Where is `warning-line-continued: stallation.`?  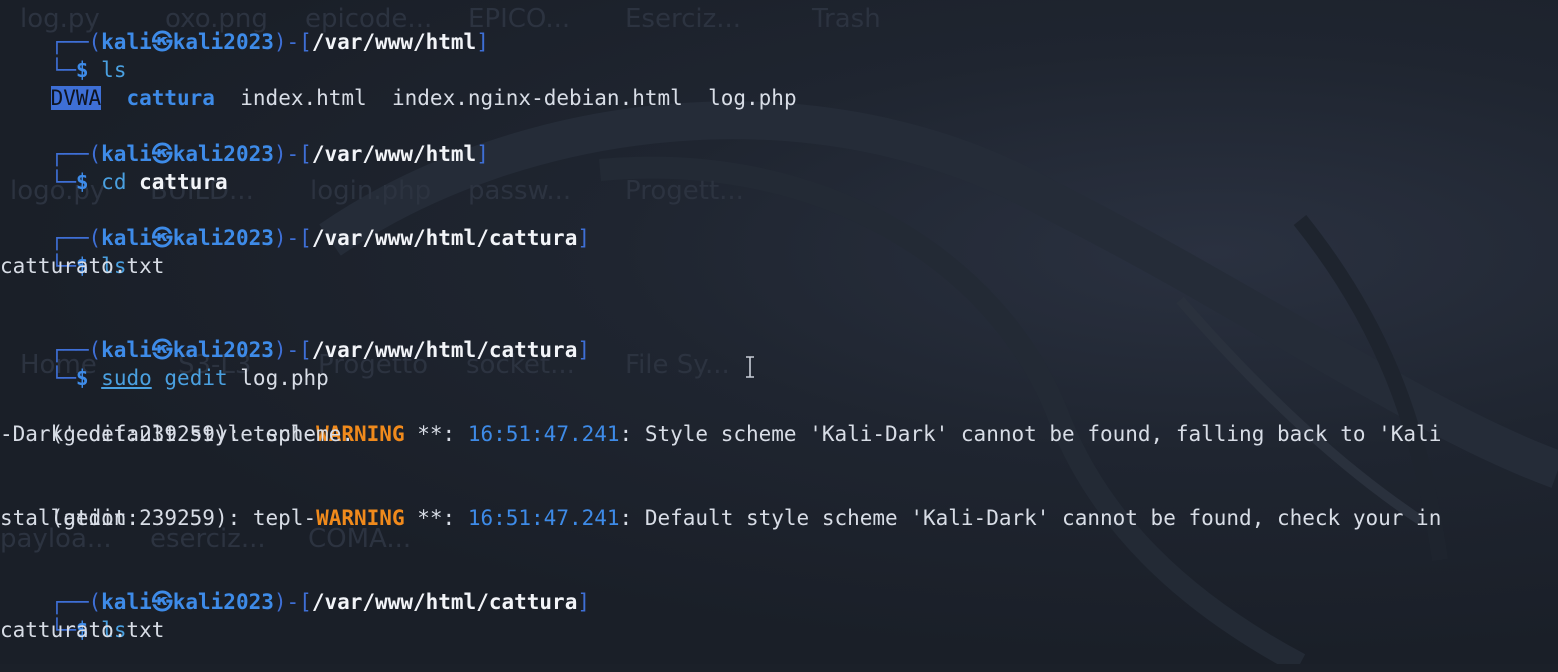
warning-line-continued: stallation. is located at coordinates (70, 518).